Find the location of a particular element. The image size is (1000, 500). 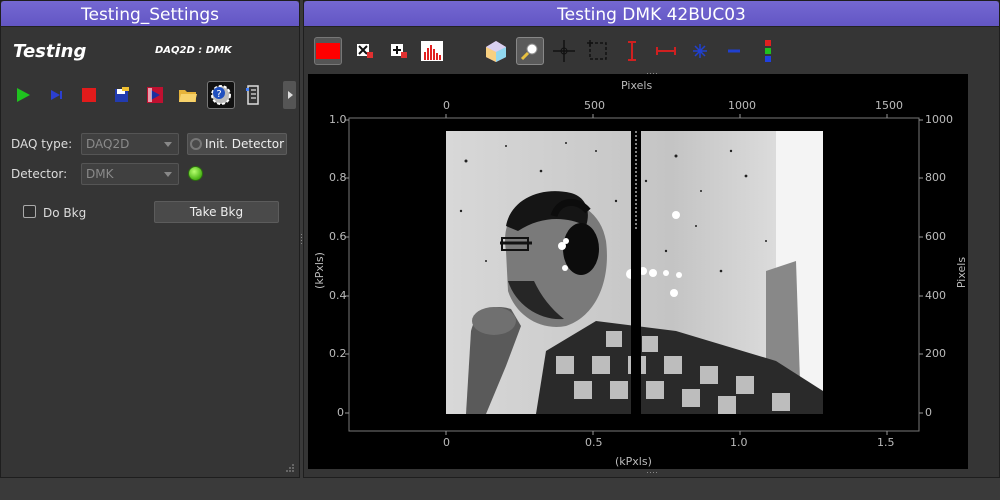

daq-type-select: DAQ2D is located at coordinates (130, 144).